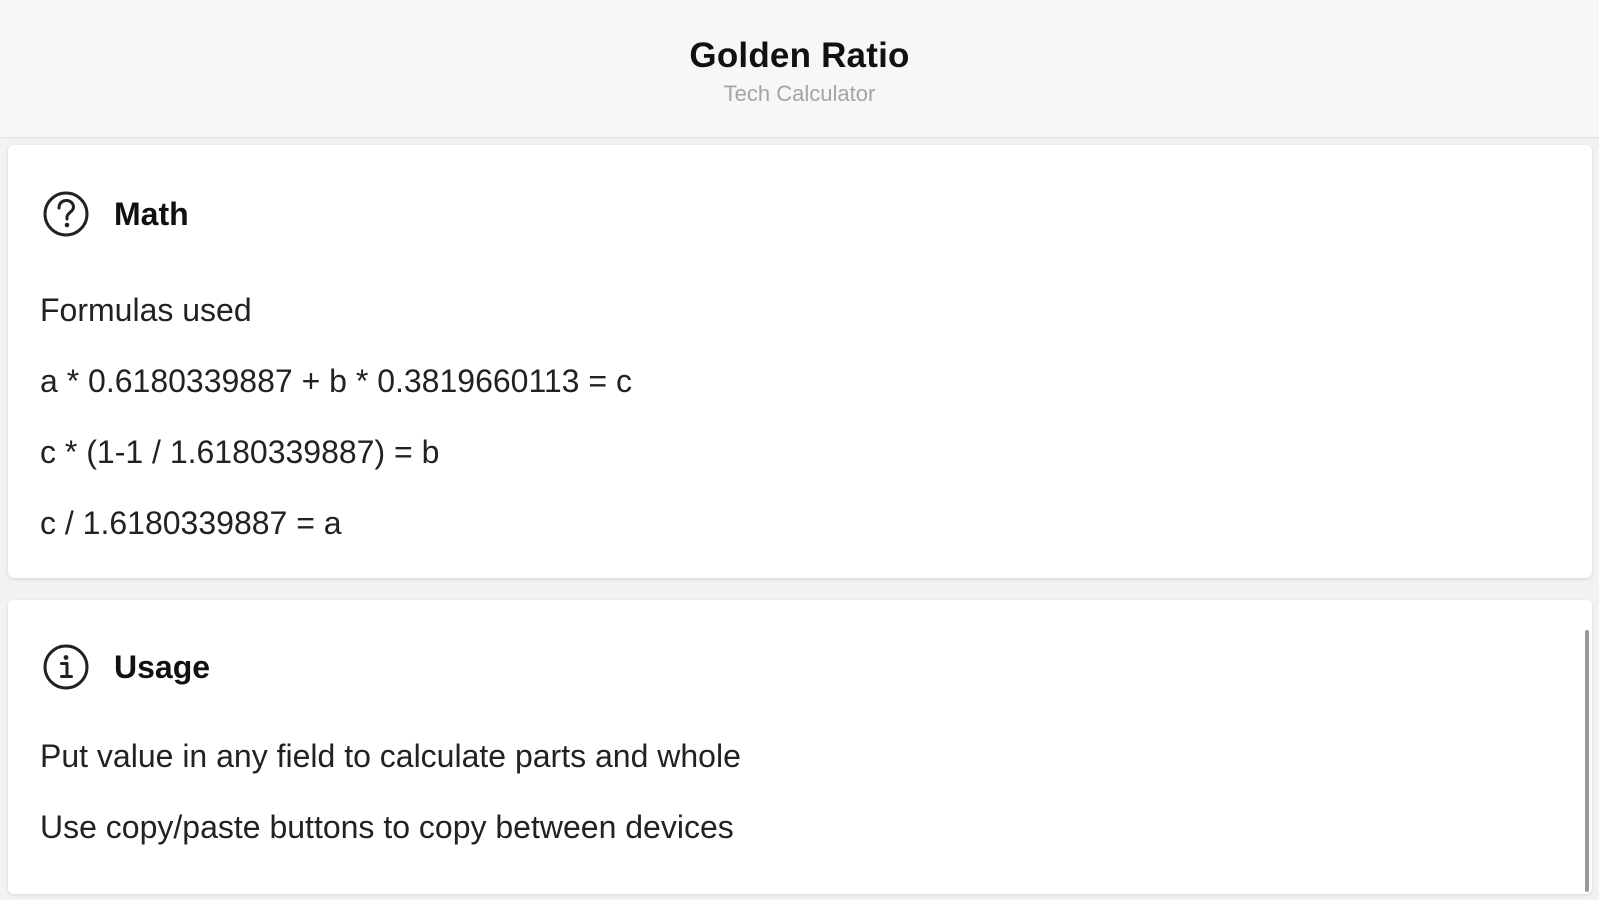 The height and width of the screenshot is (900, 1599). Describe the element at coordinates (240, 452) in the screenshot. I see `formula-line-b: c * (1-1 / 1.6180339887) = b` at that location.